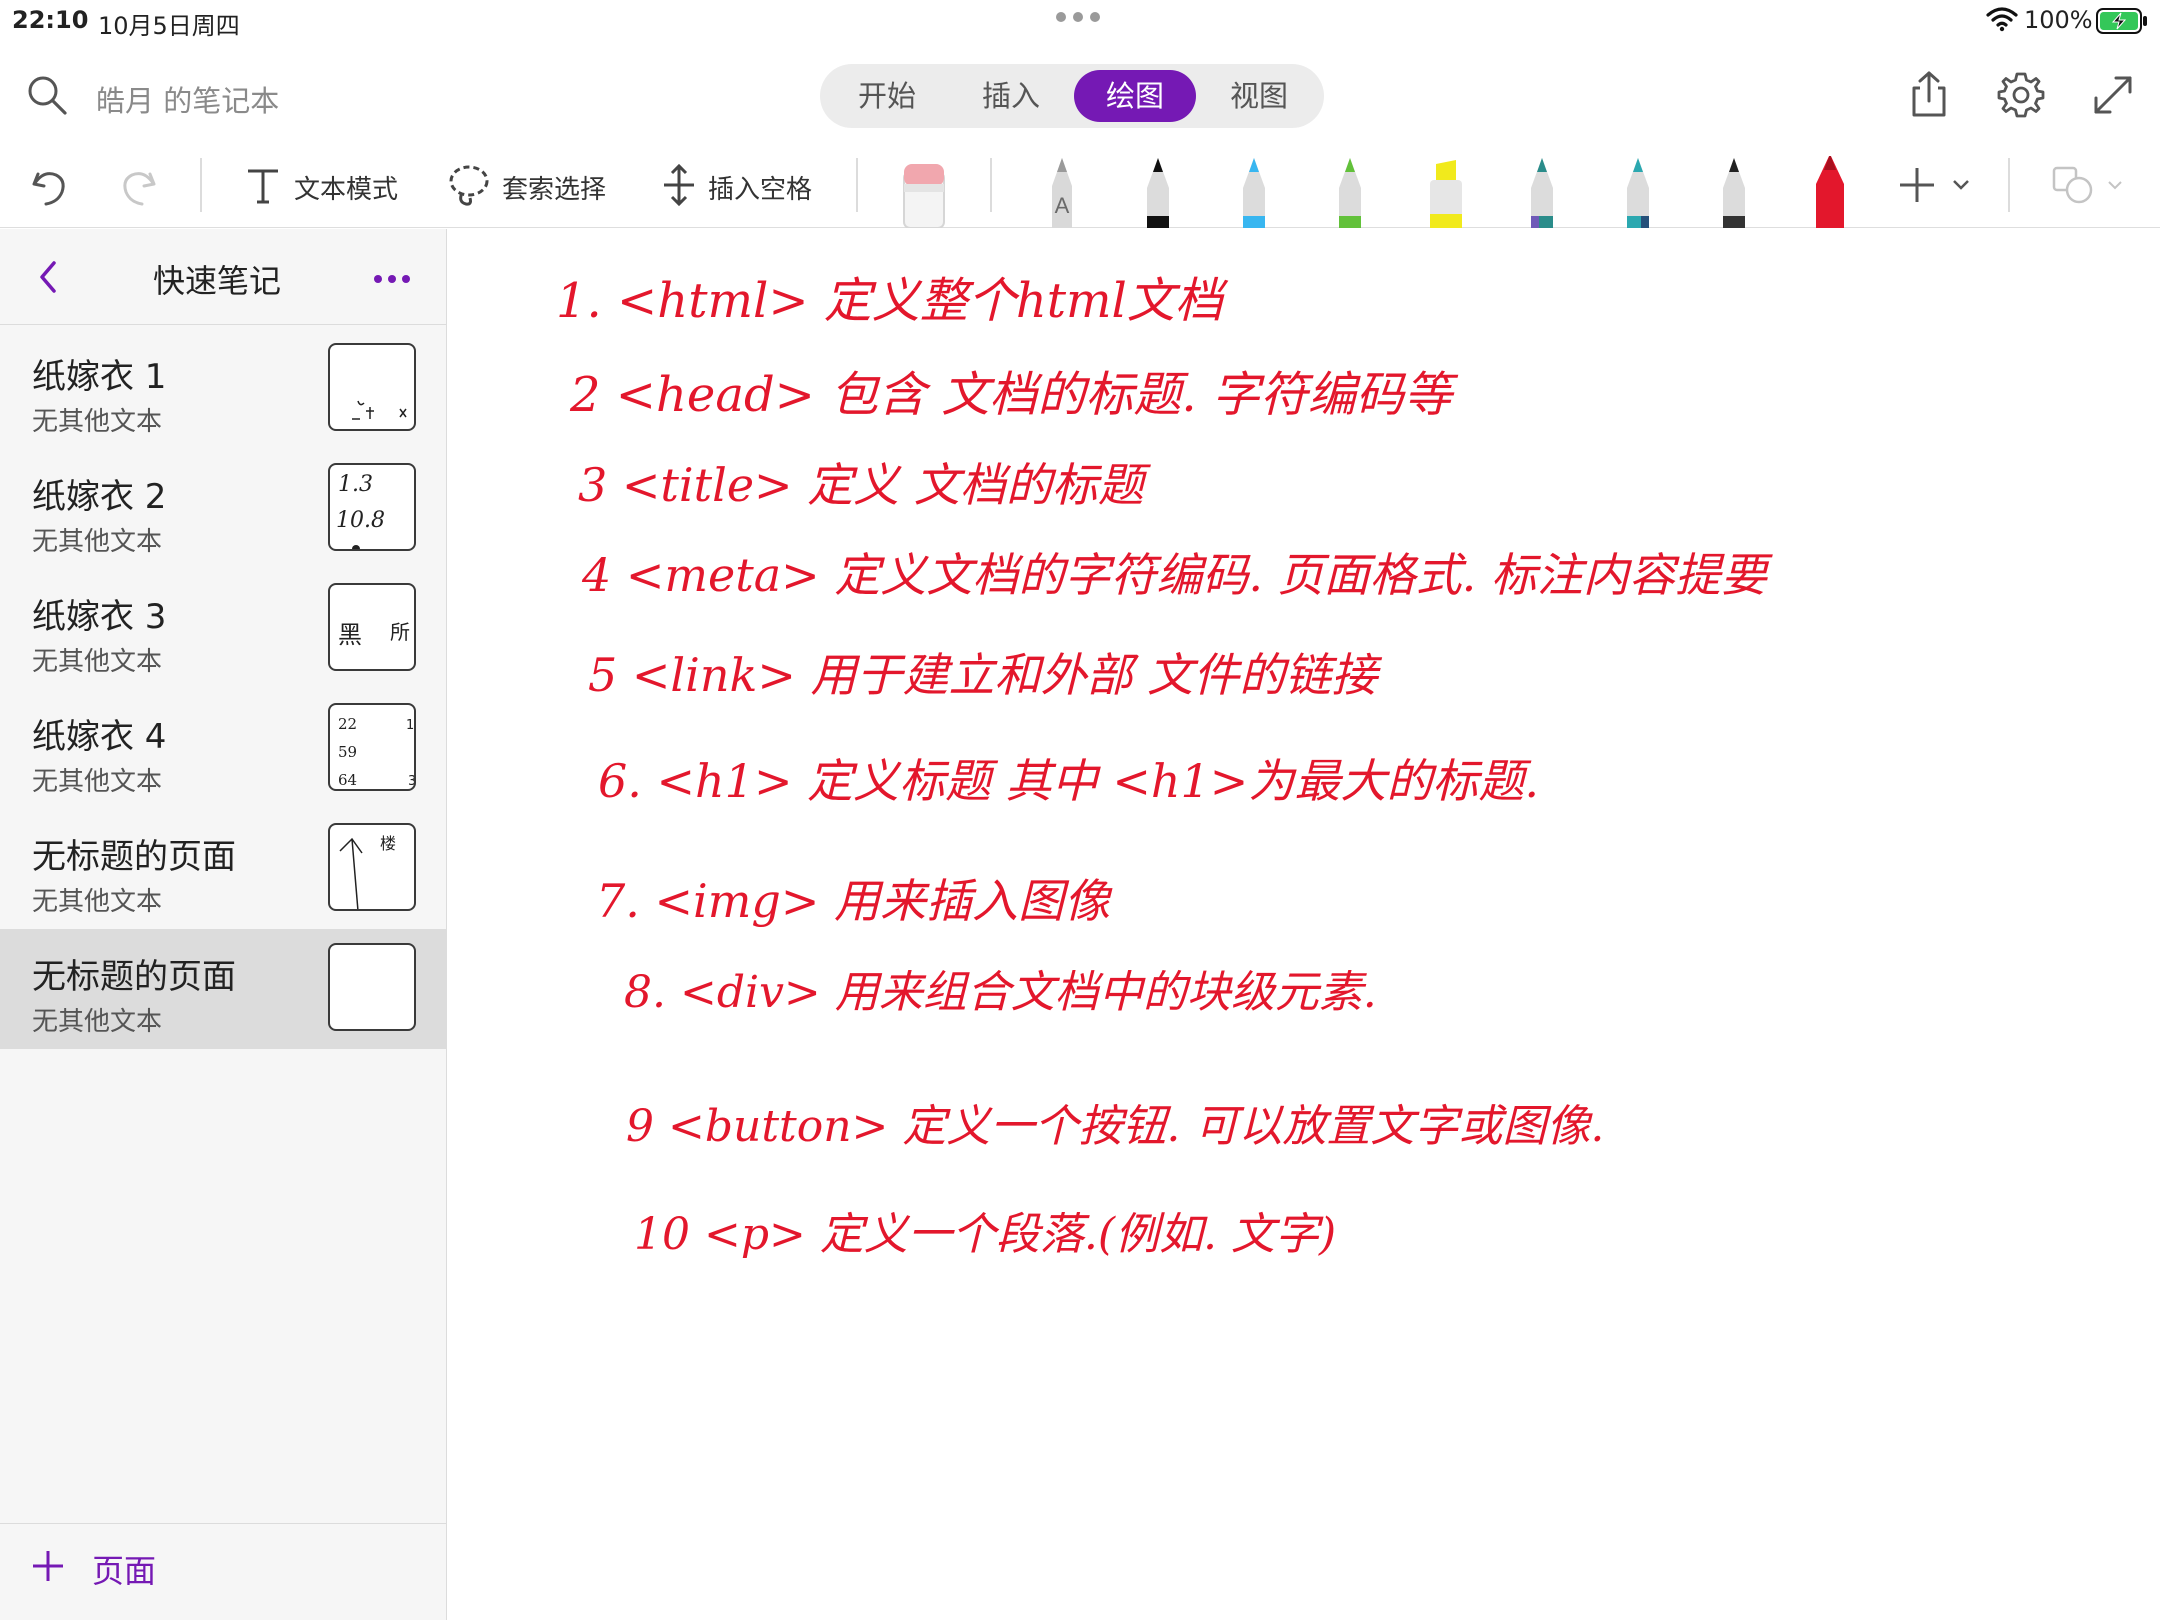 The width and height of the screenshot is (2160, 1620). What do you see at coordinates (892, 301) in the screenshot?
I see `ink-line-1: 1. <html> 定义整个html文档` at bounding box center [892, 301].